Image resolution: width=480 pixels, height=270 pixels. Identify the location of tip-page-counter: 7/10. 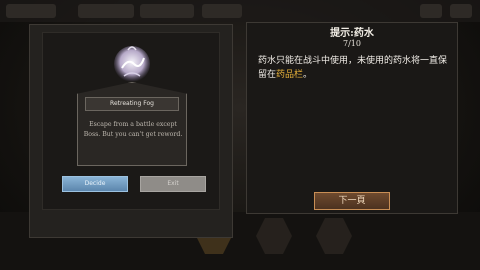
(352, 43).